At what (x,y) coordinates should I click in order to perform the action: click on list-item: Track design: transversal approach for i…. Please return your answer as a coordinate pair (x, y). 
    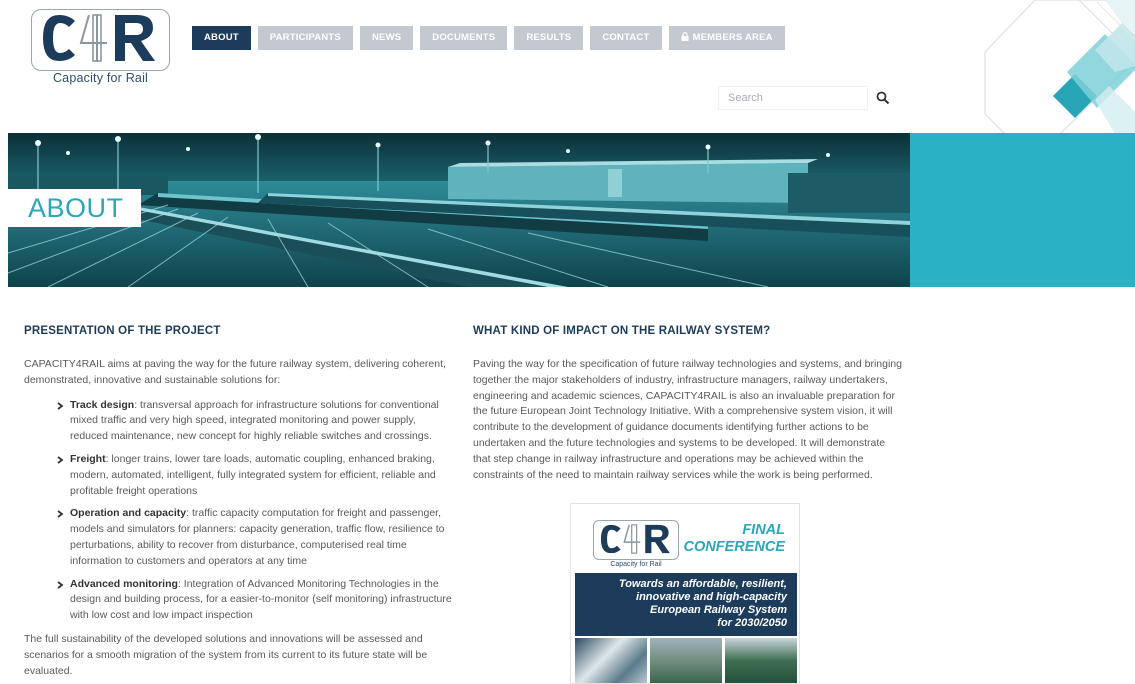
    Looking at the image, I should click on (255, 421).